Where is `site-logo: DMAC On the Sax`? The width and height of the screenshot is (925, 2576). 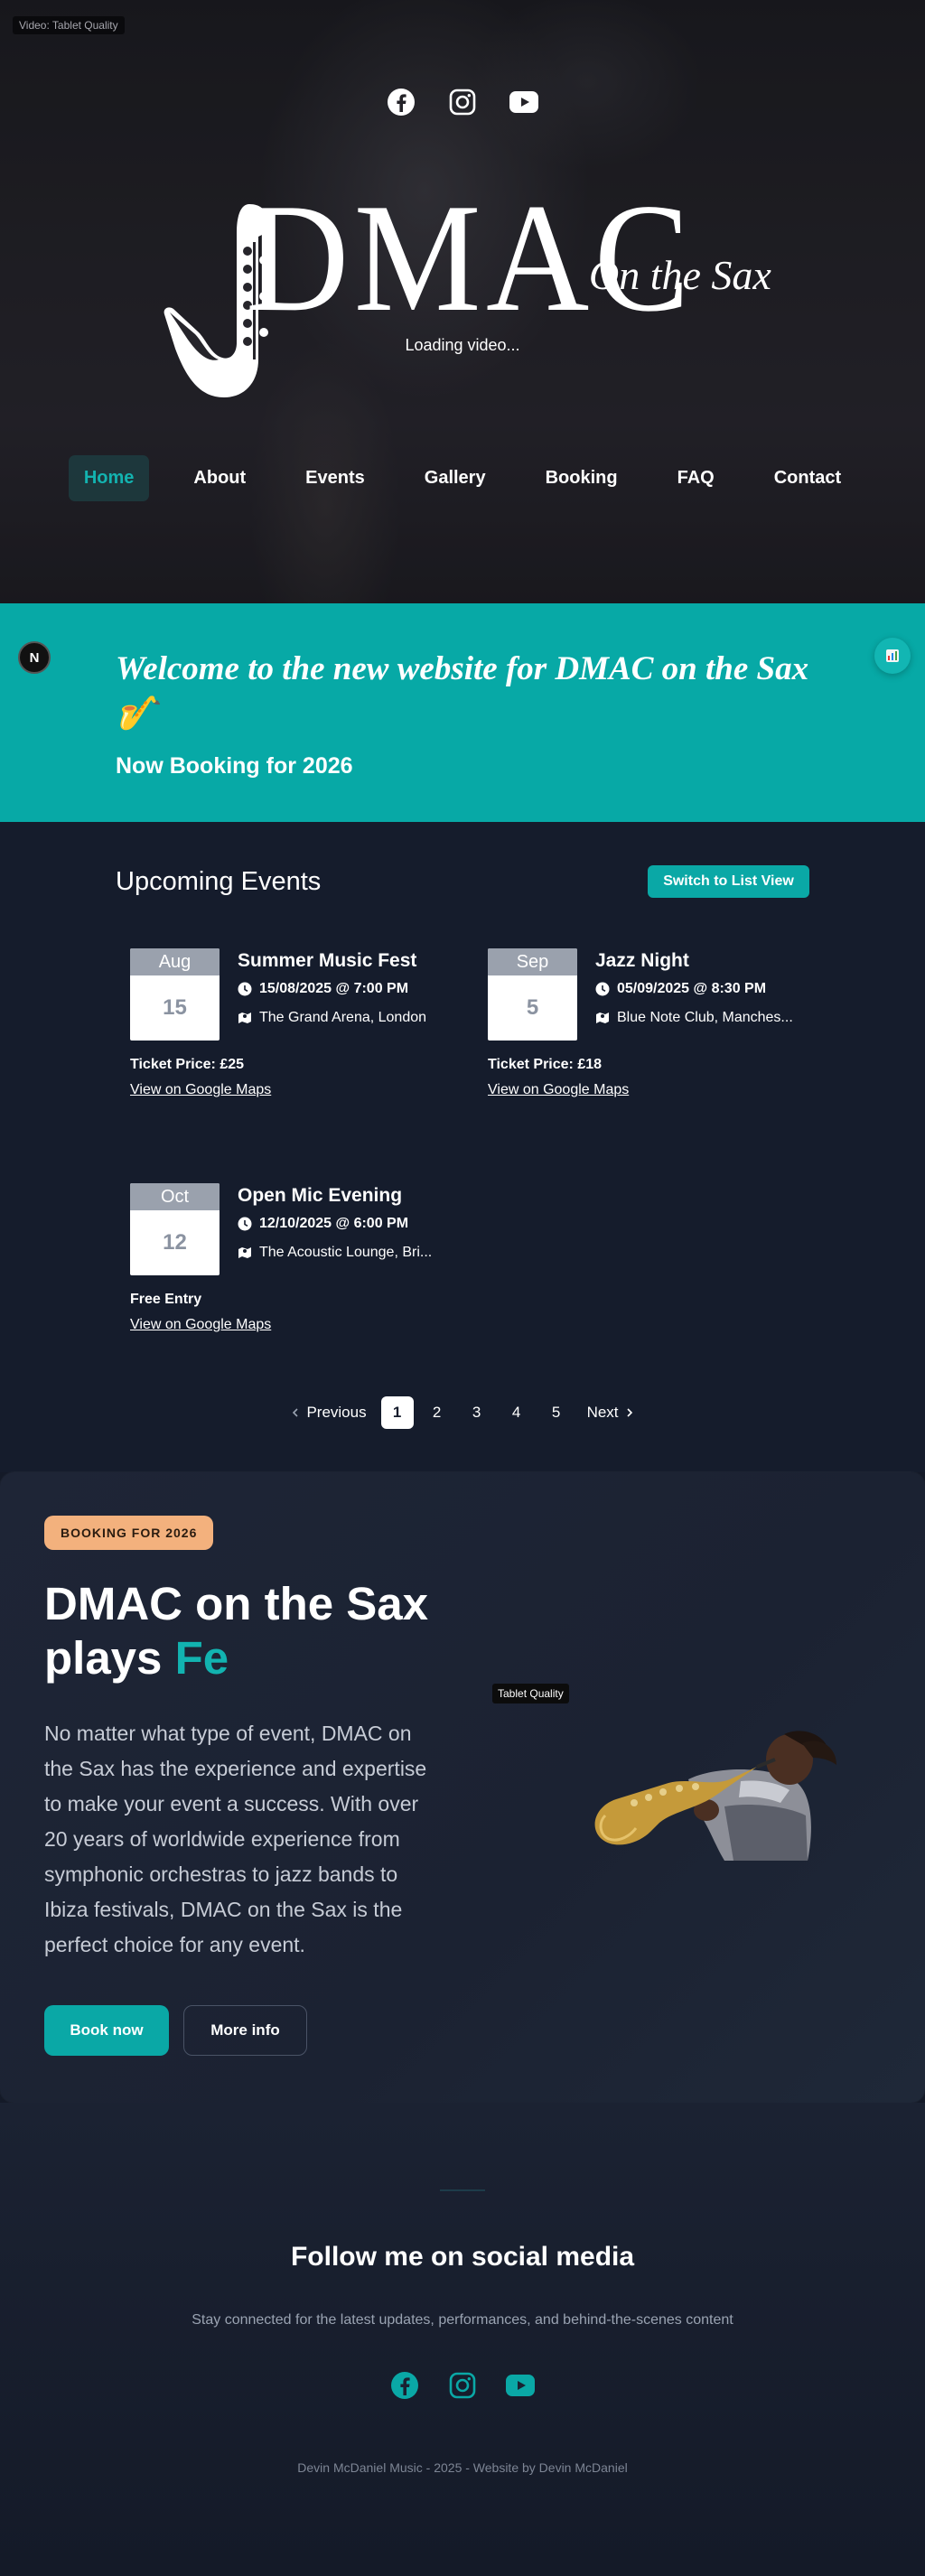
site-logo: DMAC On the Sax is located at coordinates (466, 293).